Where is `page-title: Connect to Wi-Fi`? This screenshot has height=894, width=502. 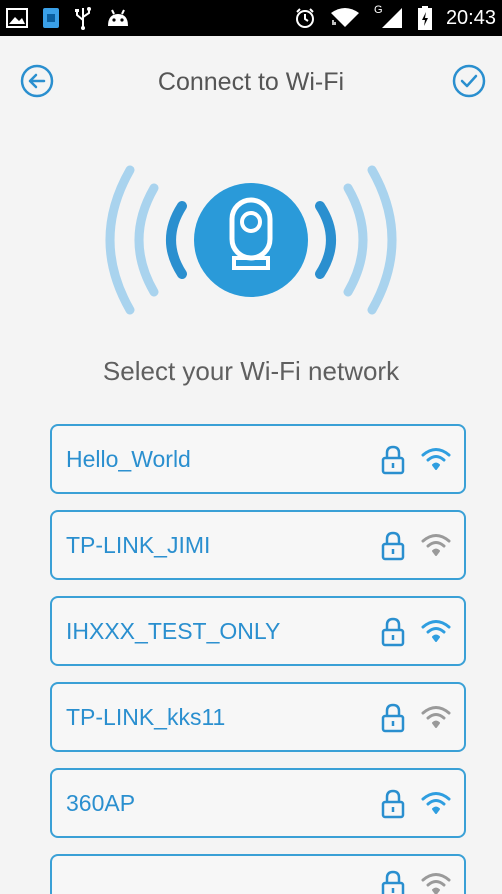 page-title: Connect to Wi-Fi is located at coordinates (251, 82).